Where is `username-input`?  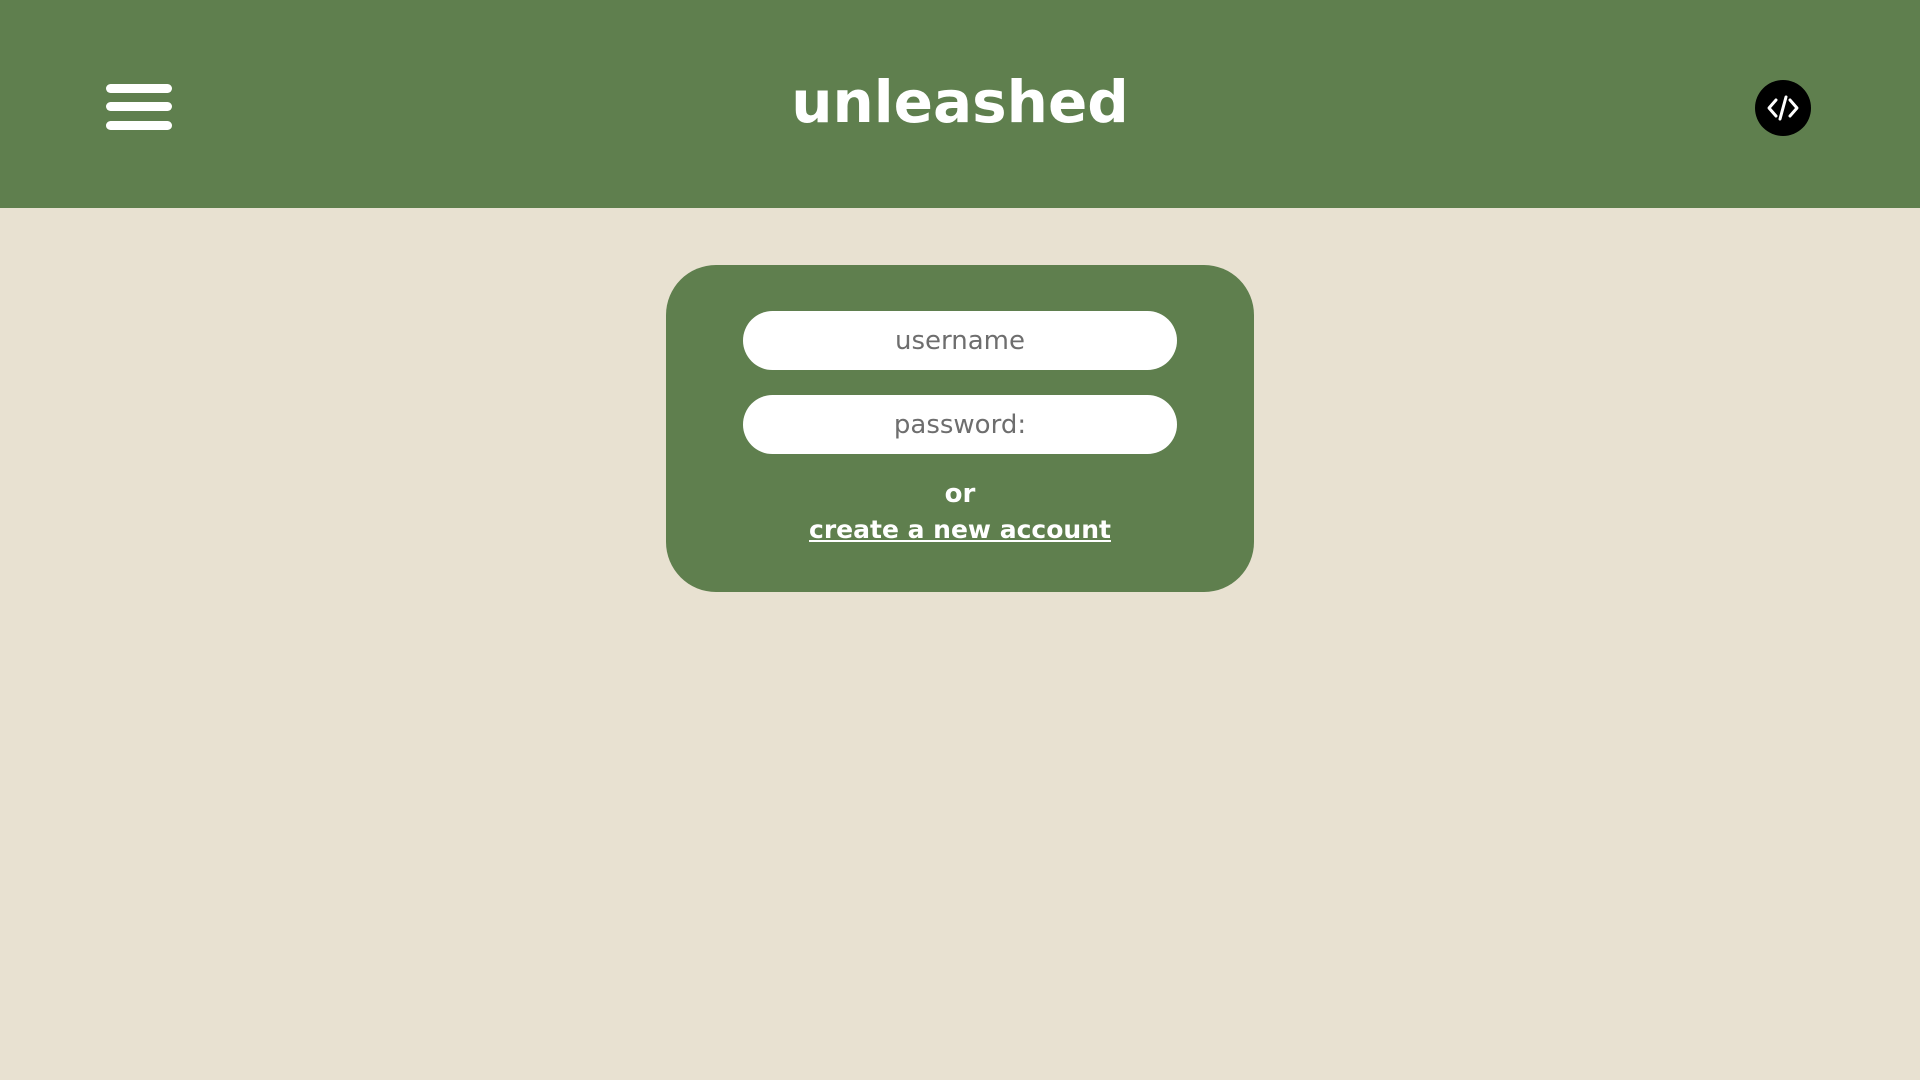
username-input is located at coordinates (960, 340).